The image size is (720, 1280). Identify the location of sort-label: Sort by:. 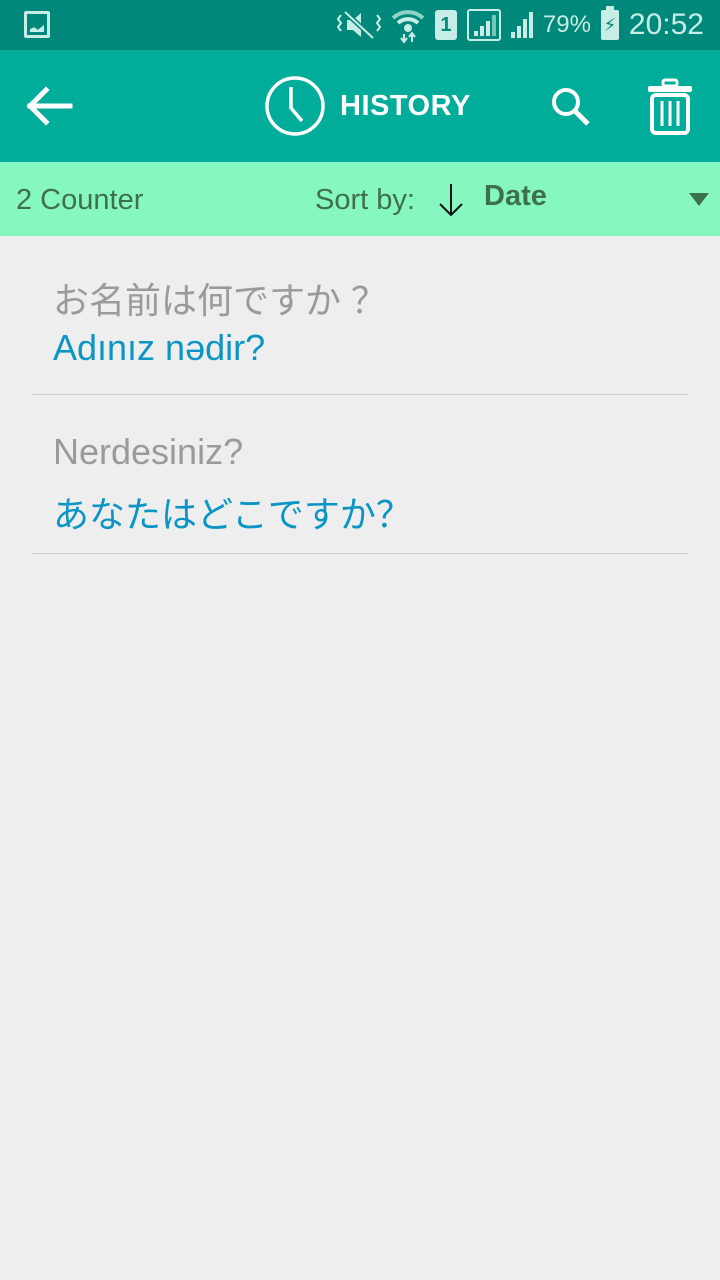
(365, 200).